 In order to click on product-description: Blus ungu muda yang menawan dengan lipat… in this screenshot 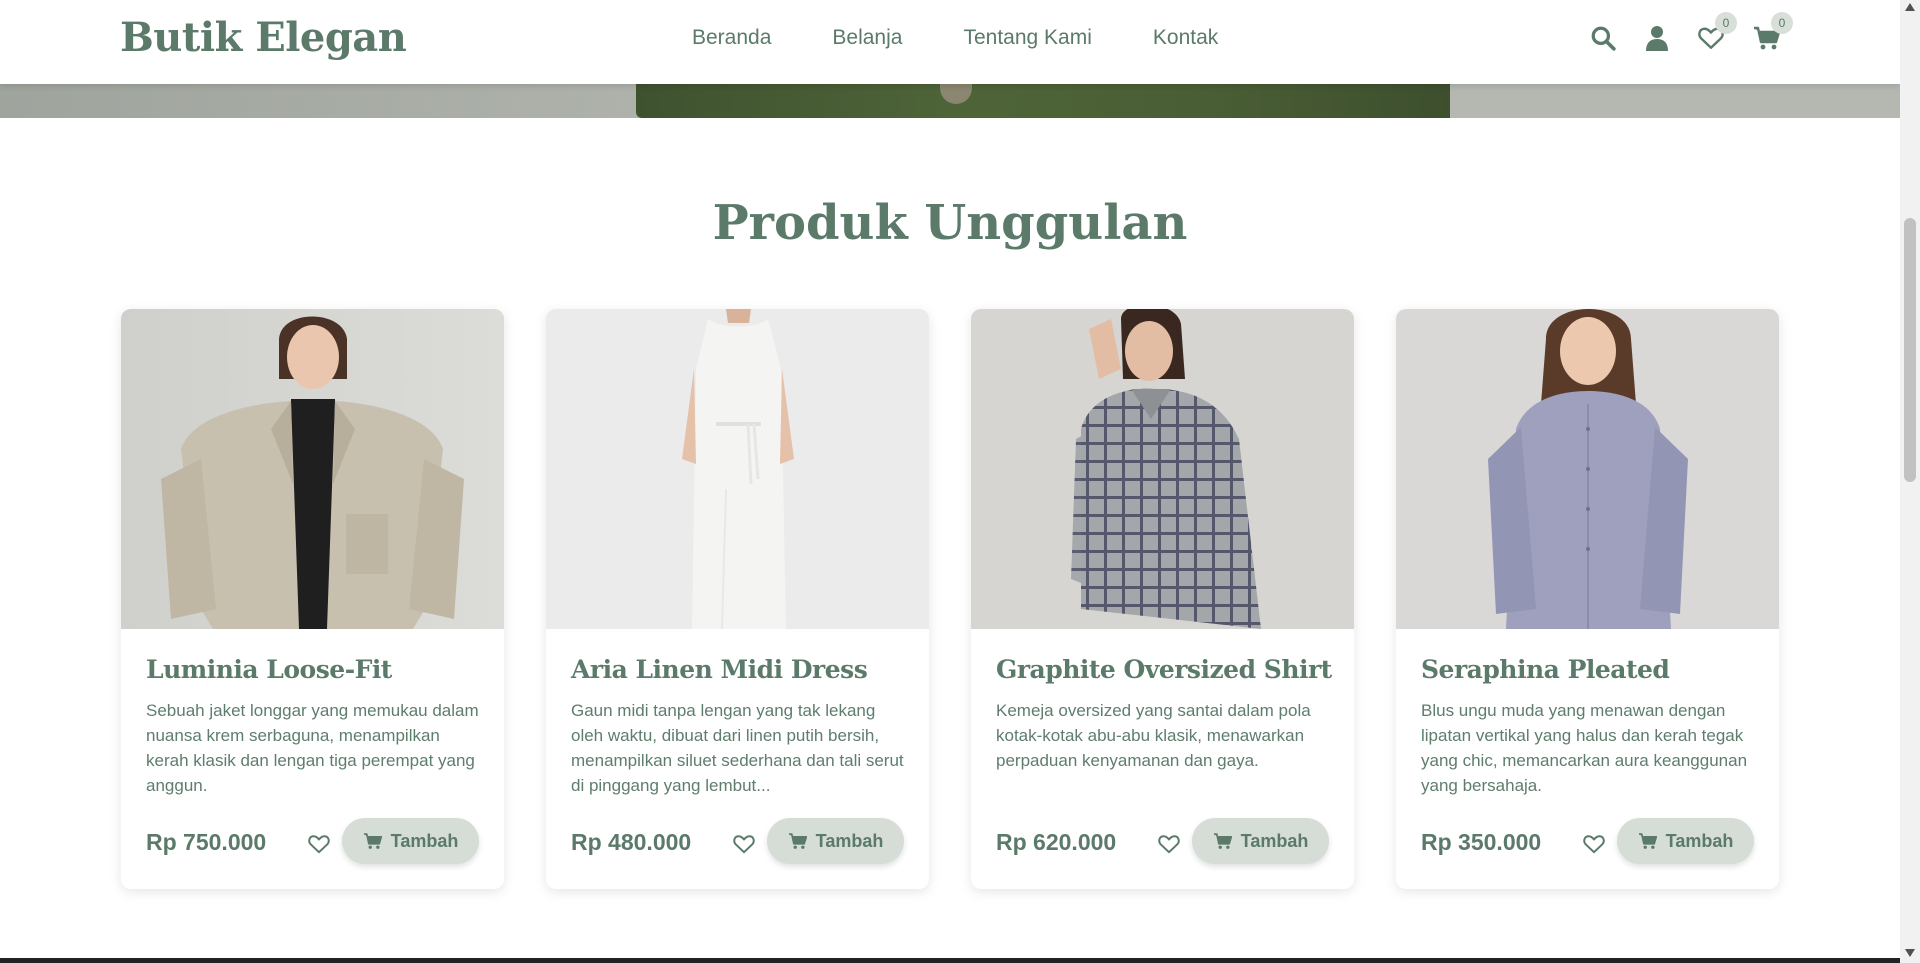, I will do `click(1584, 748)`.